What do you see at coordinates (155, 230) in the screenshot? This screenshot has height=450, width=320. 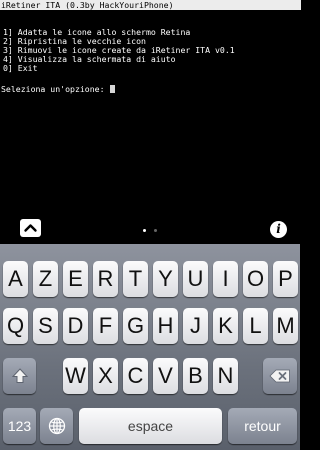 I see `page-dot` at bounding box center [155, 230].